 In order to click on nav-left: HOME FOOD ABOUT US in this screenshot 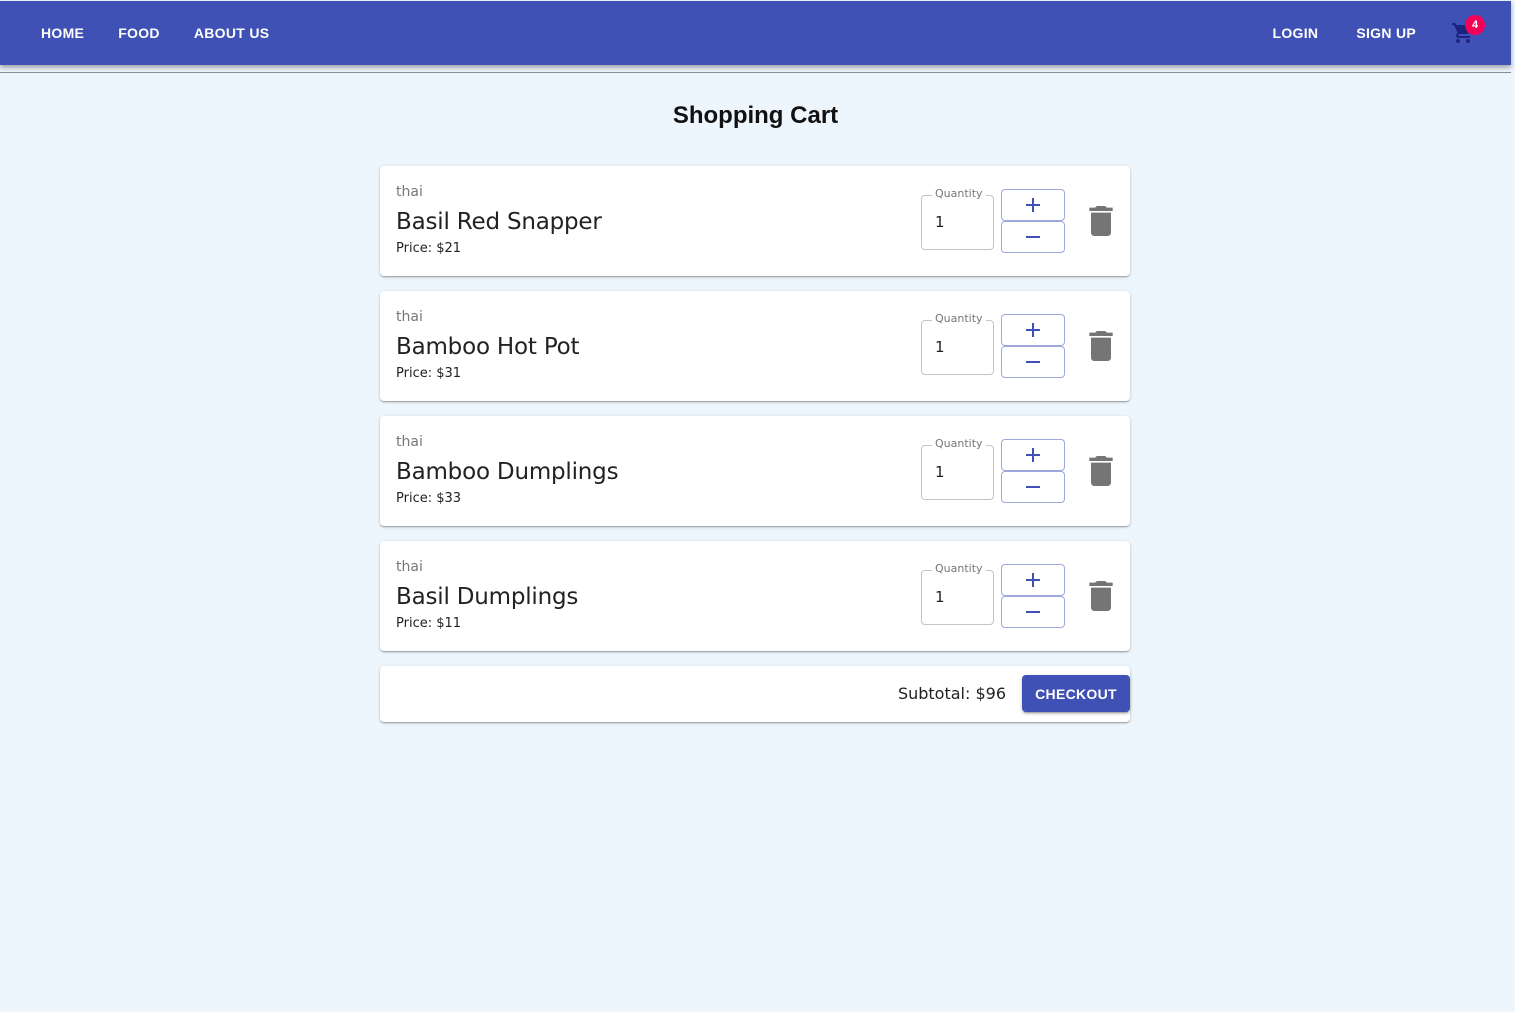, I will do `click(155, 33)`.